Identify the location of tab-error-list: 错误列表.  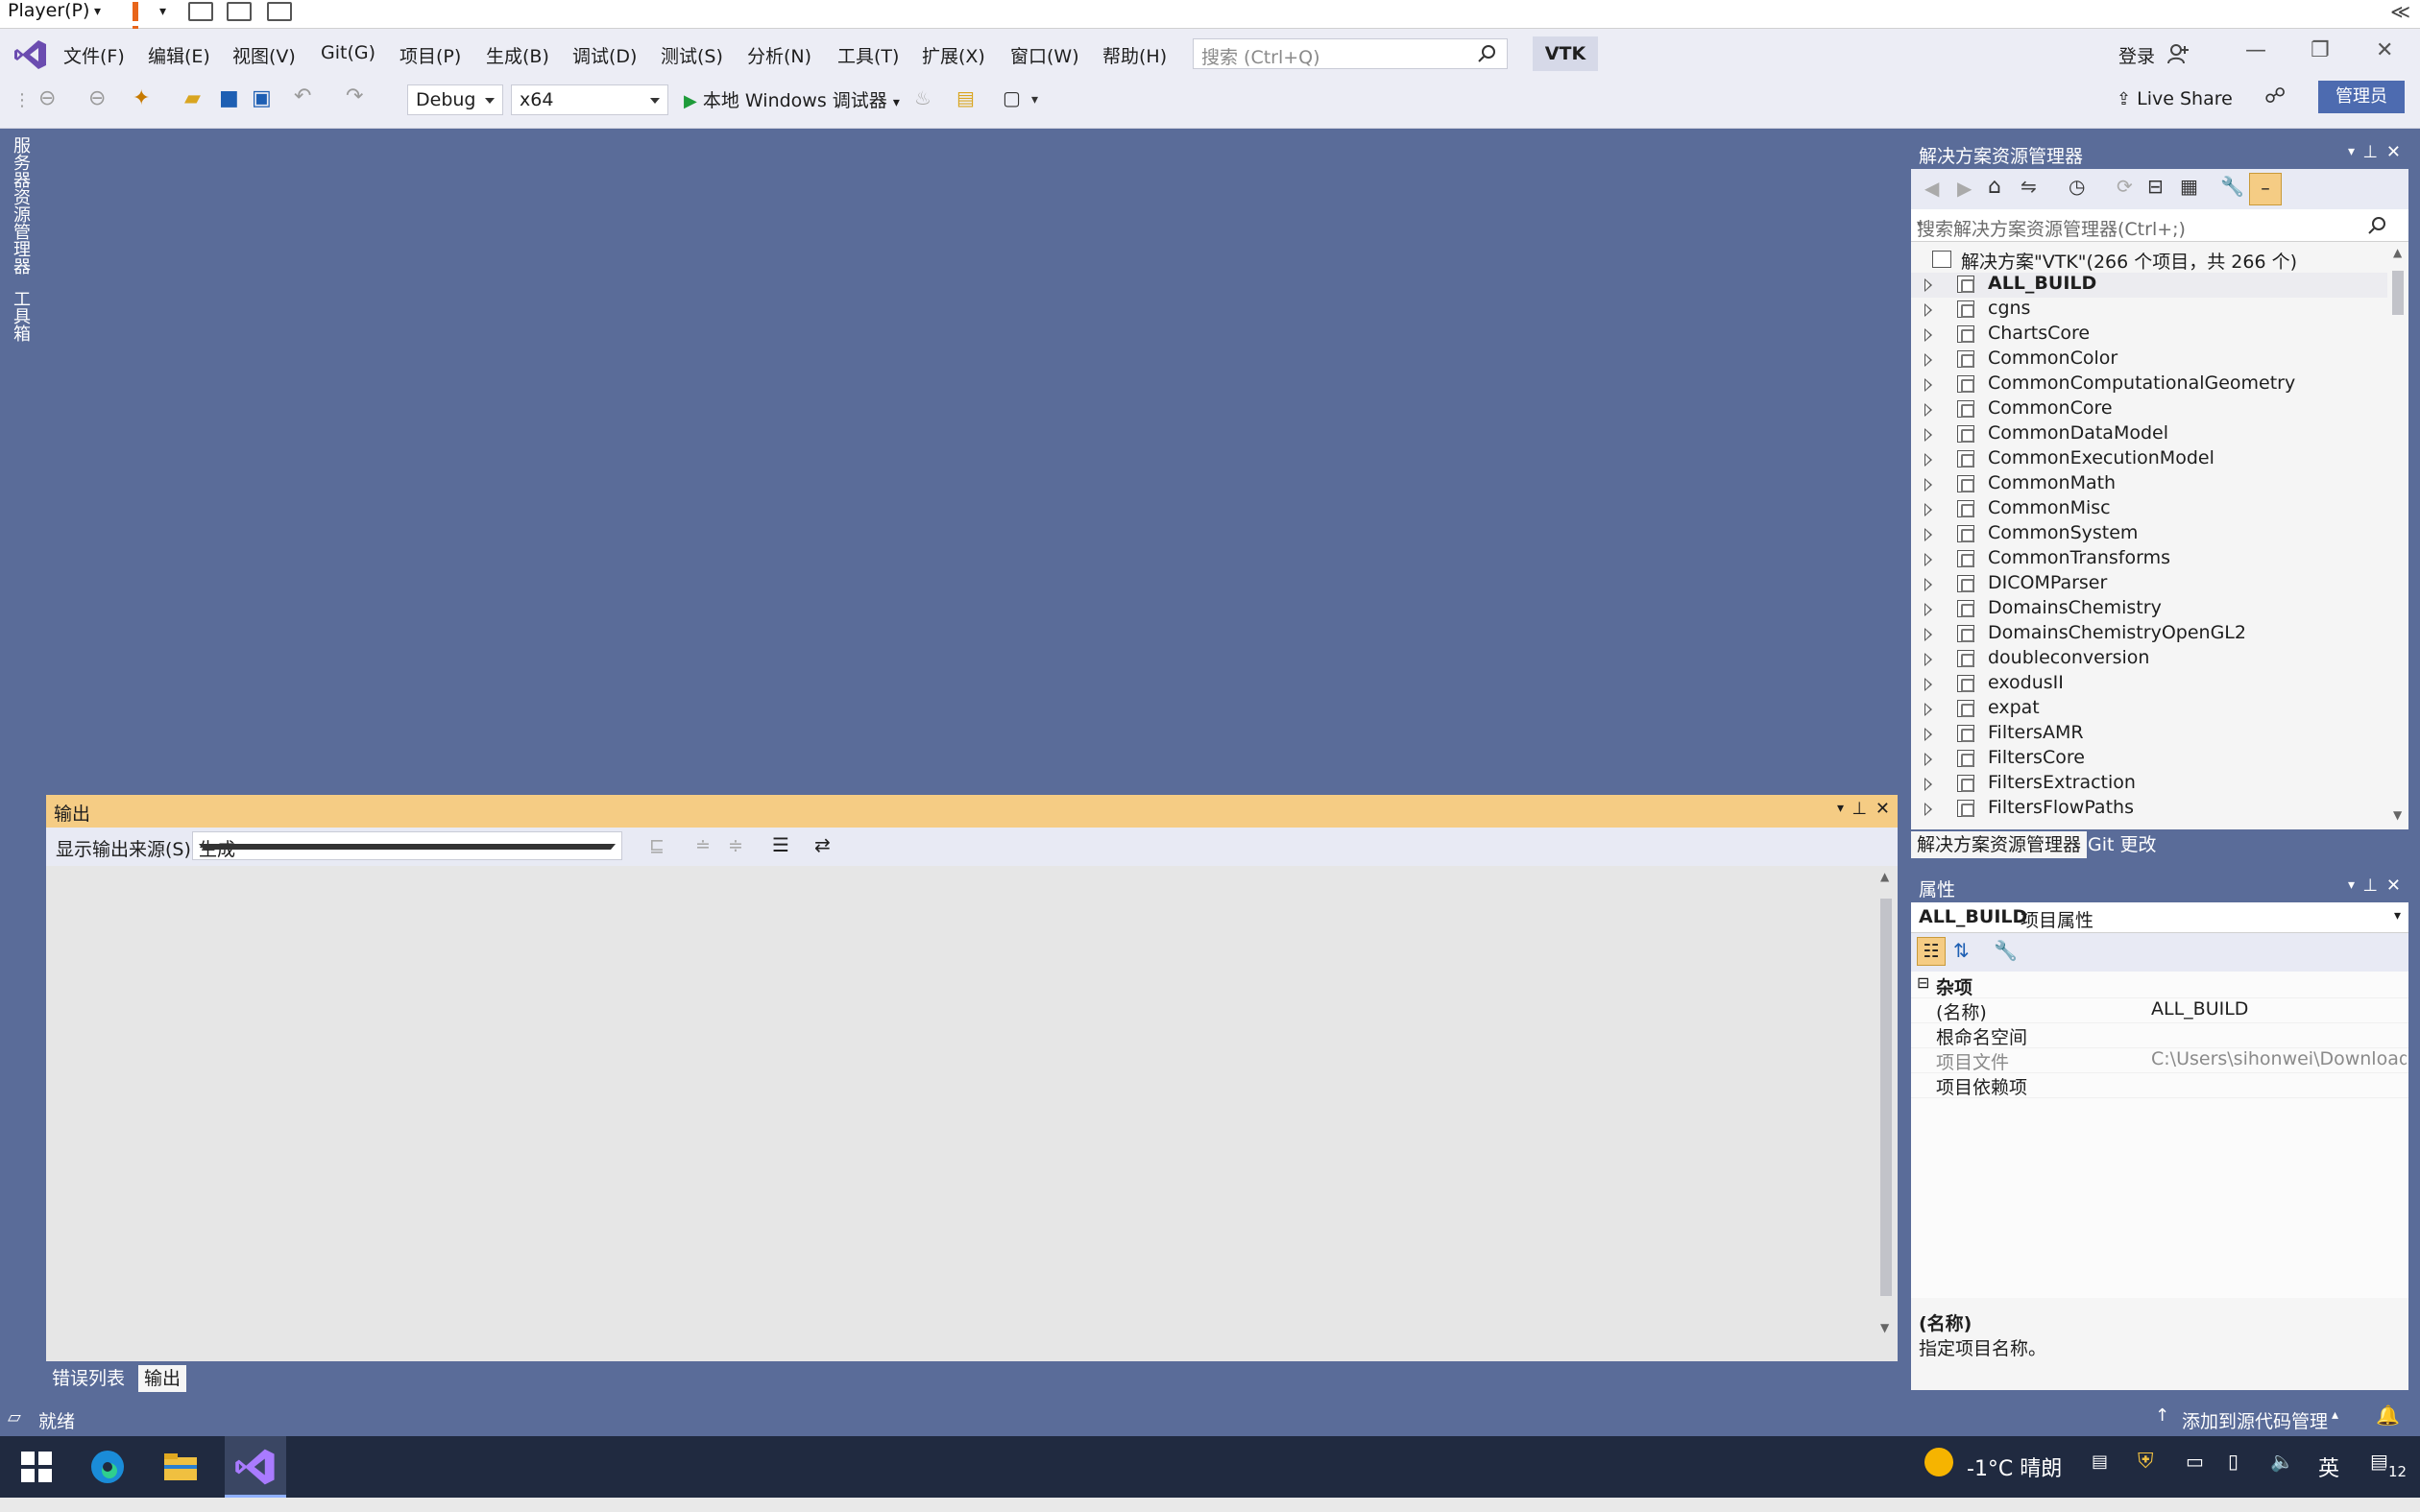
(88, 1378).